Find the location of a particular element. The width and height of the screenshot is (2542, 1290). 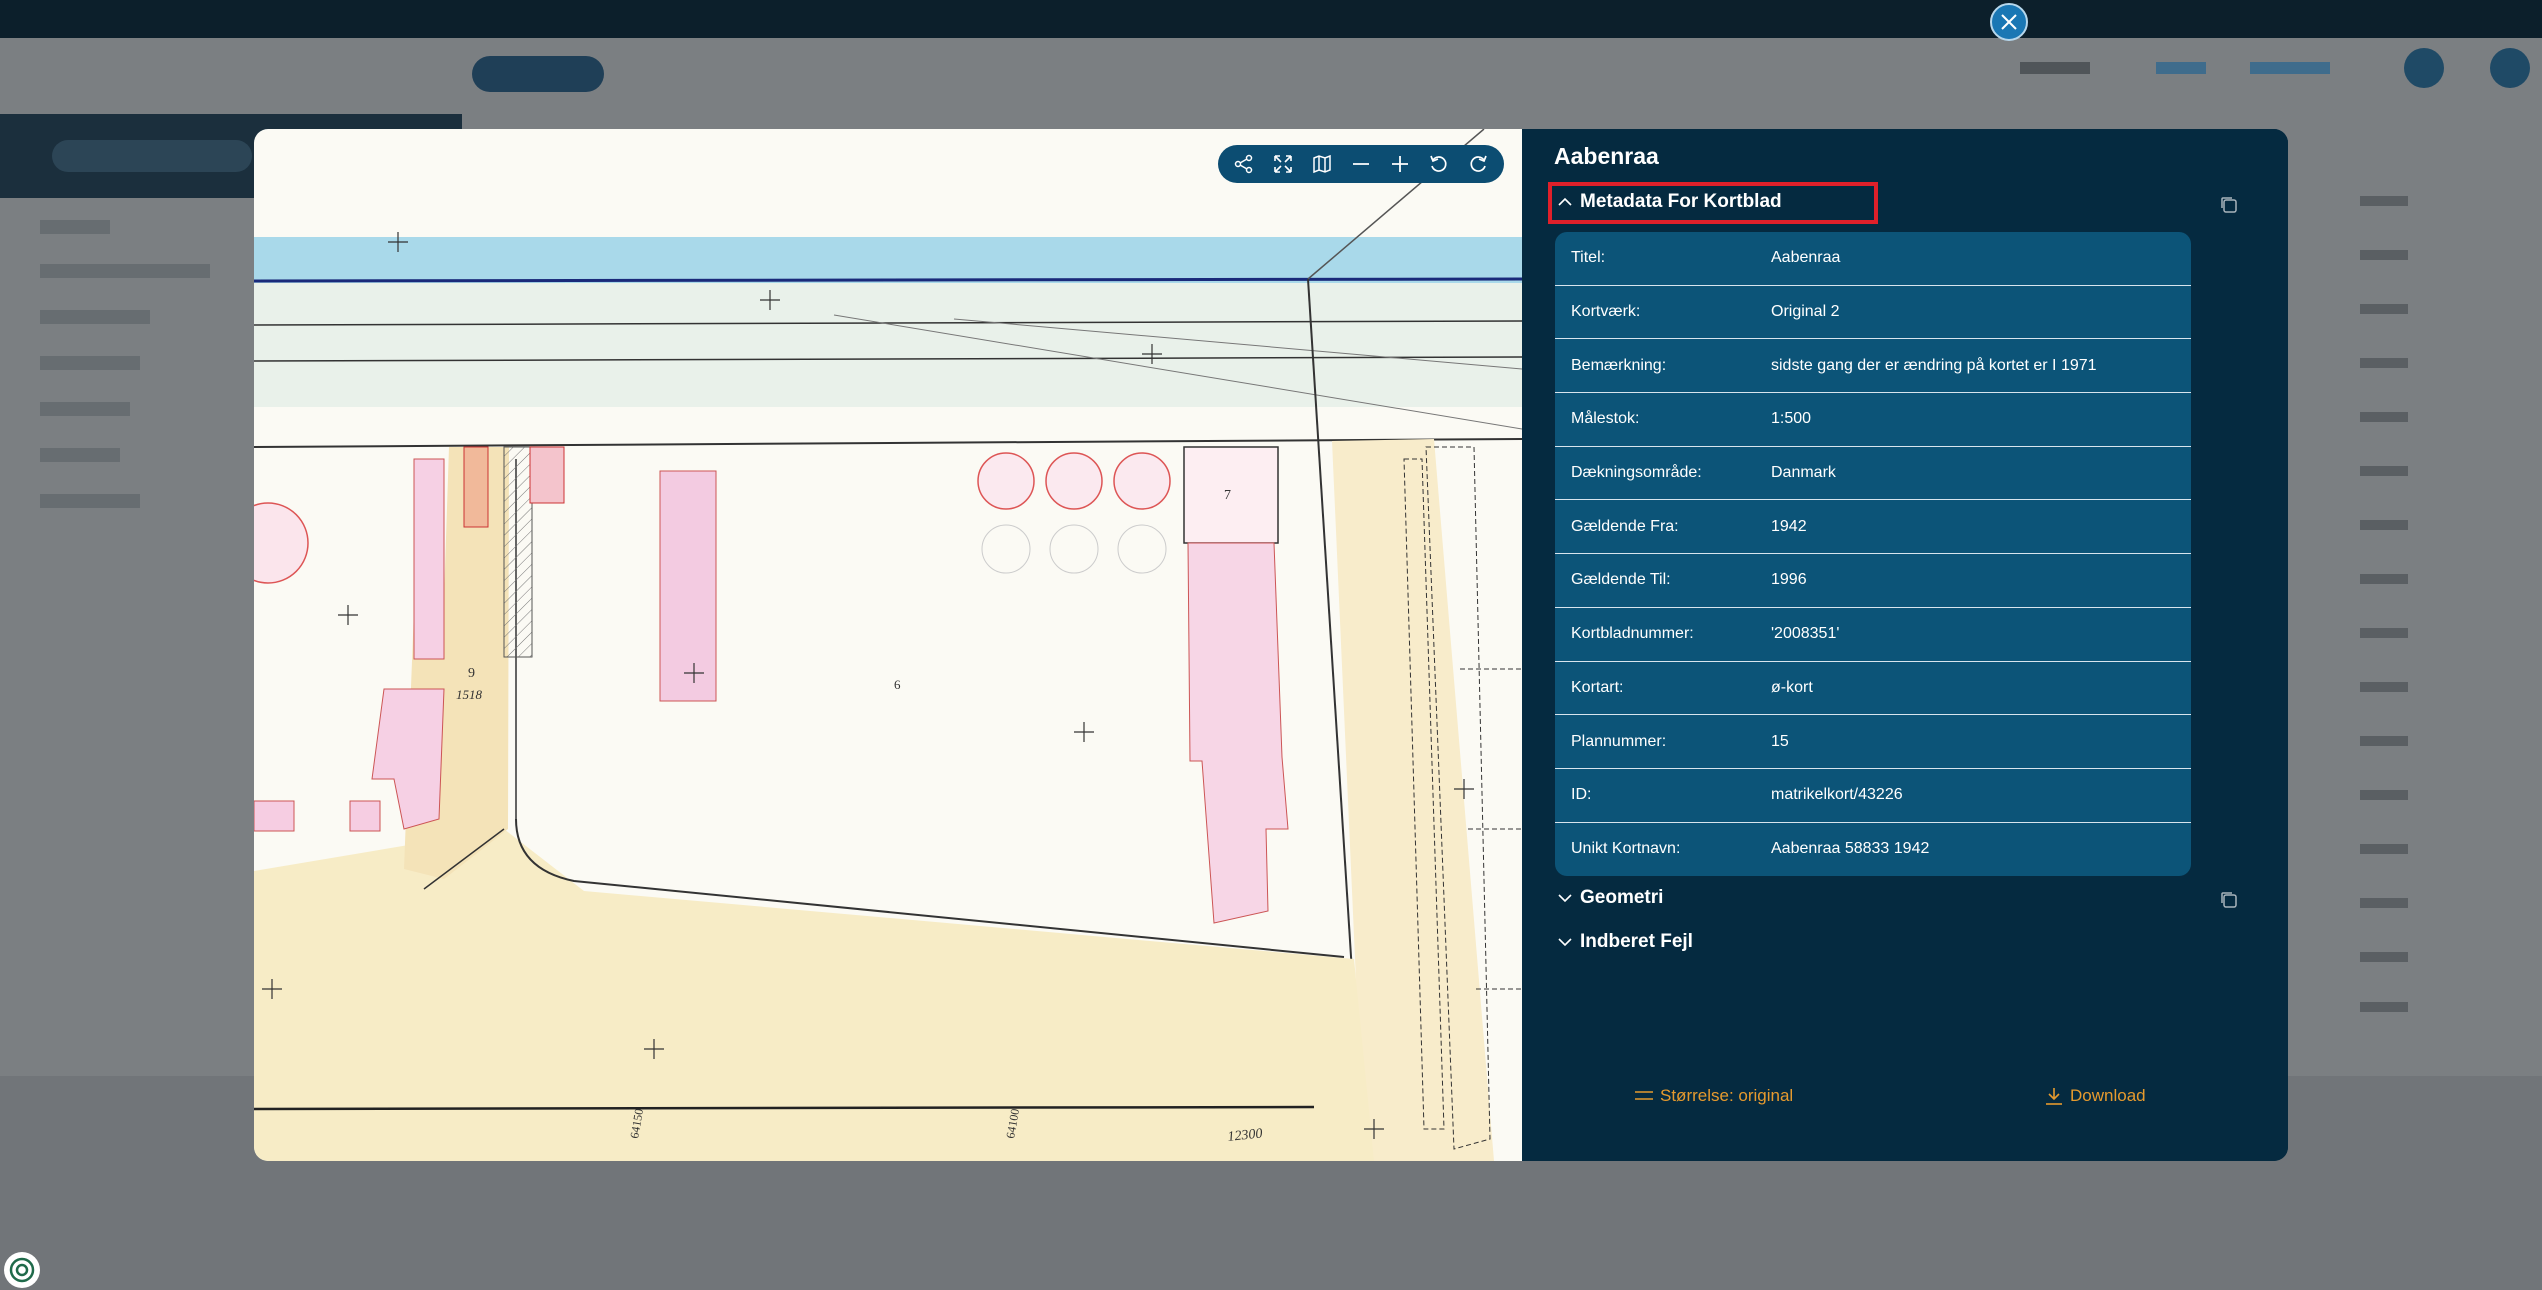

map-label-1518: 1518 is located at coordinates (469, 694).